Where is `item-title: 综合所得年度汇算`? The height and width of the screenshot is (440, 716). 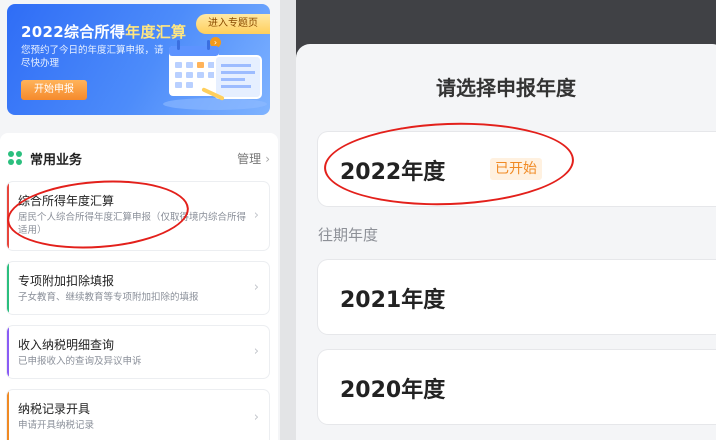 item-title: 综合所得年度汇算 is located at coordinates (66, 201).